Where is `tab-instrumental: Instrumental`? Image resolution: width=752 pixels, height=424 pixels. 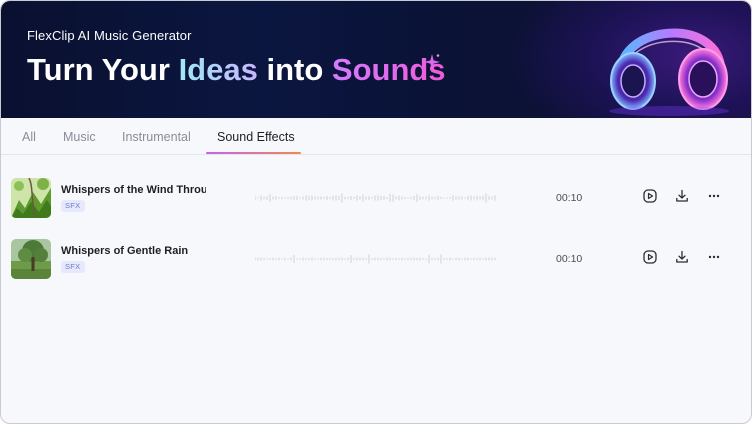 tab-instrumental: Instrumental is located at coordinates (156, 137).